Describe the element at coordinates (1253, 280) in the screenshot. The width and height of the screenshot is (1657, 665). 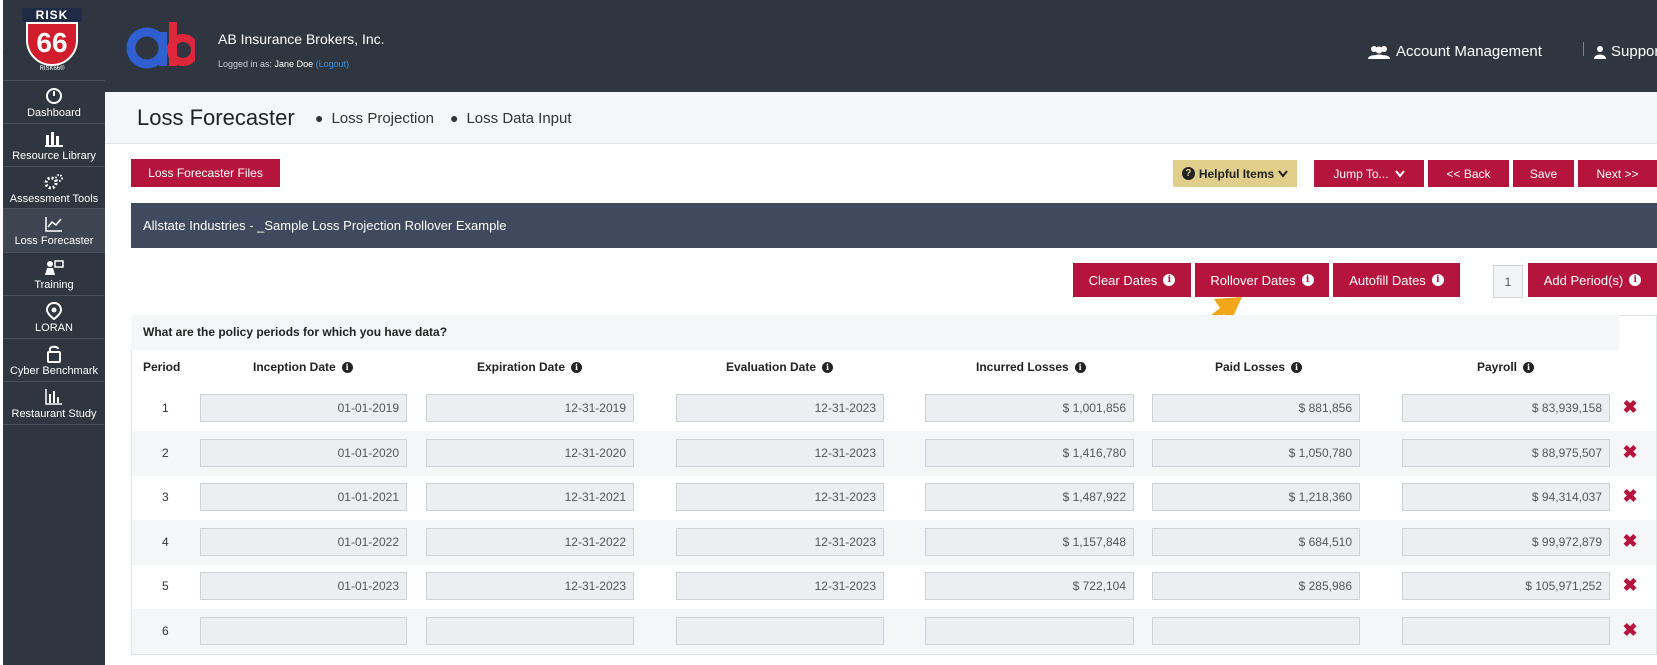
I see `rollover-dates-label: Rollover Dates` at that location.